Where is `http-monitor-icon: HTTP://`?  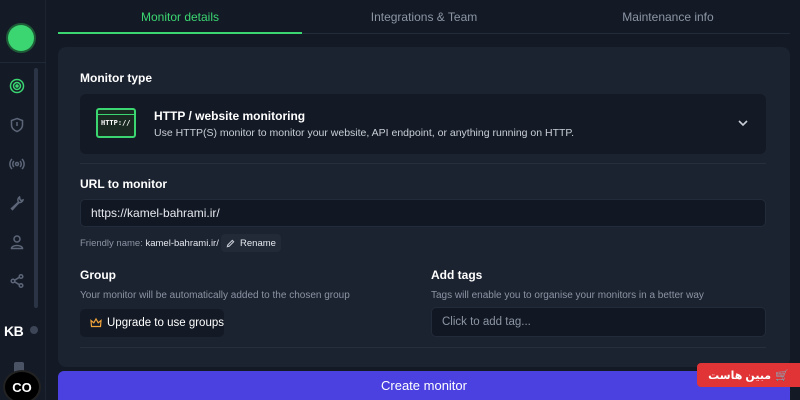 http-monitor-icon: HTTP:// is located at coordinates (116, 123).